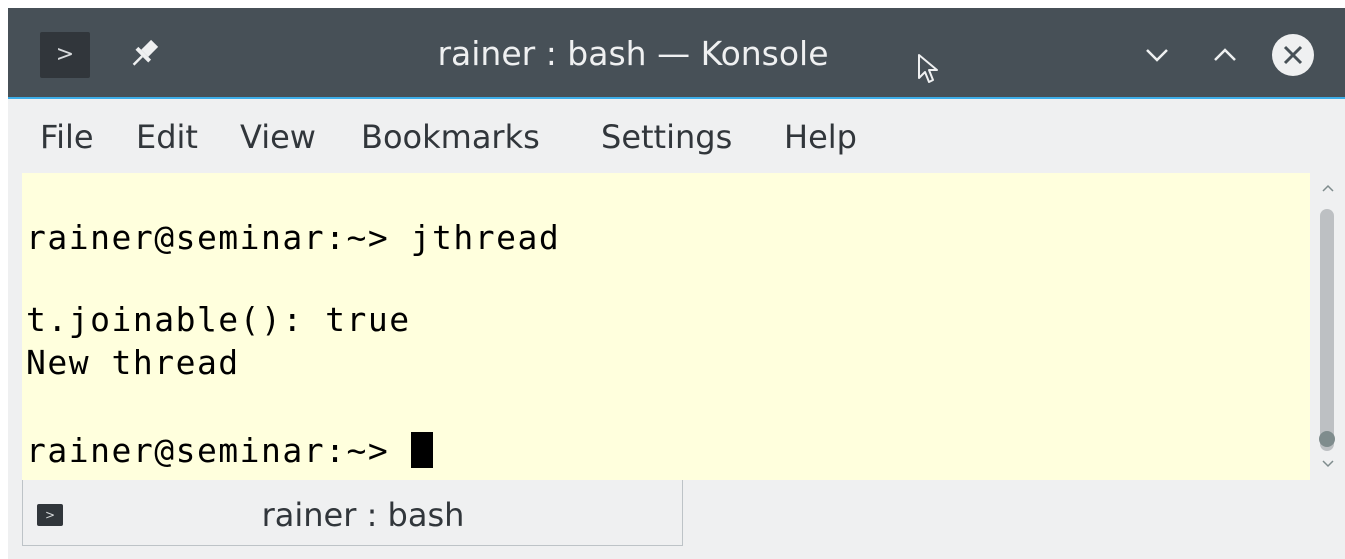 The height and width of the screenshot is (559, 1345). What do you see at coordinates (666, 136) in the screenshot?
I see `menu-settings: Settings` at bounding box center [666, 136].